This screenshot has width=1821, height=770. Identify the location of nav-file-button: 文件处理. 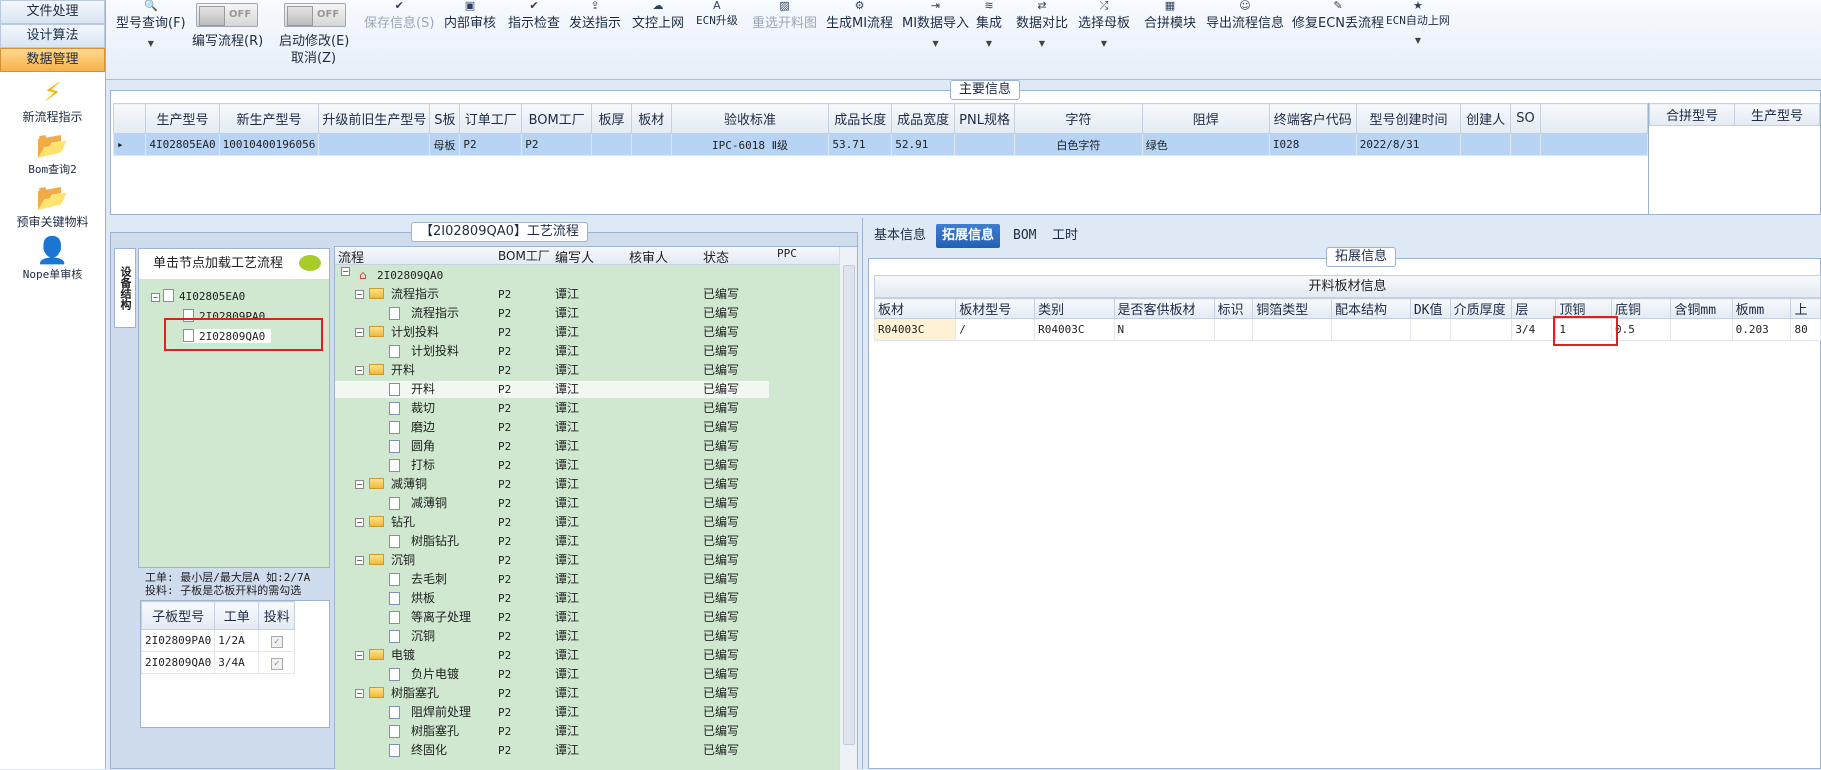
(52, 12).